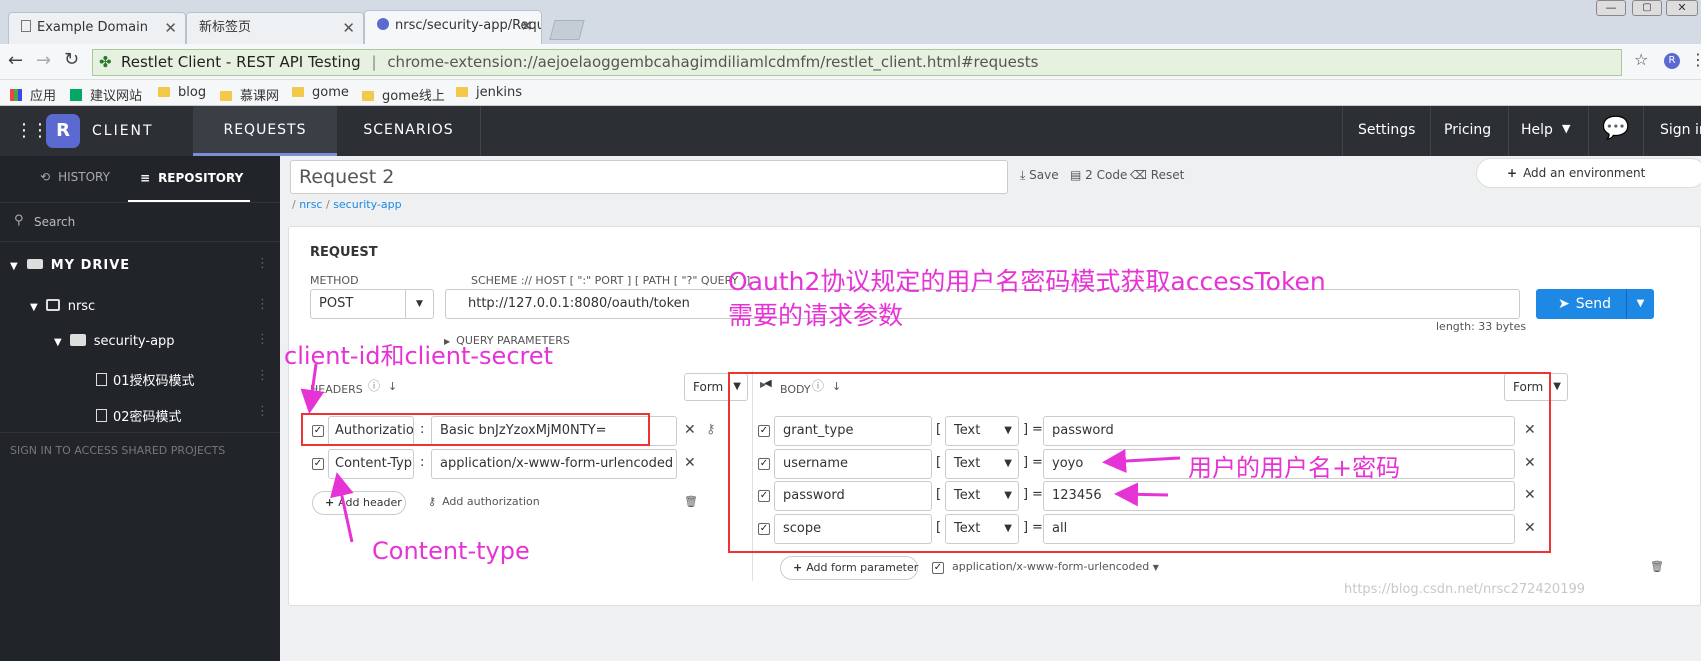 The width and height of the screenshot is (1701, 661). Describe the element at coordinates (310, 204) in the screenshot. I see `breadcrumb-item: nrsc` at that location.